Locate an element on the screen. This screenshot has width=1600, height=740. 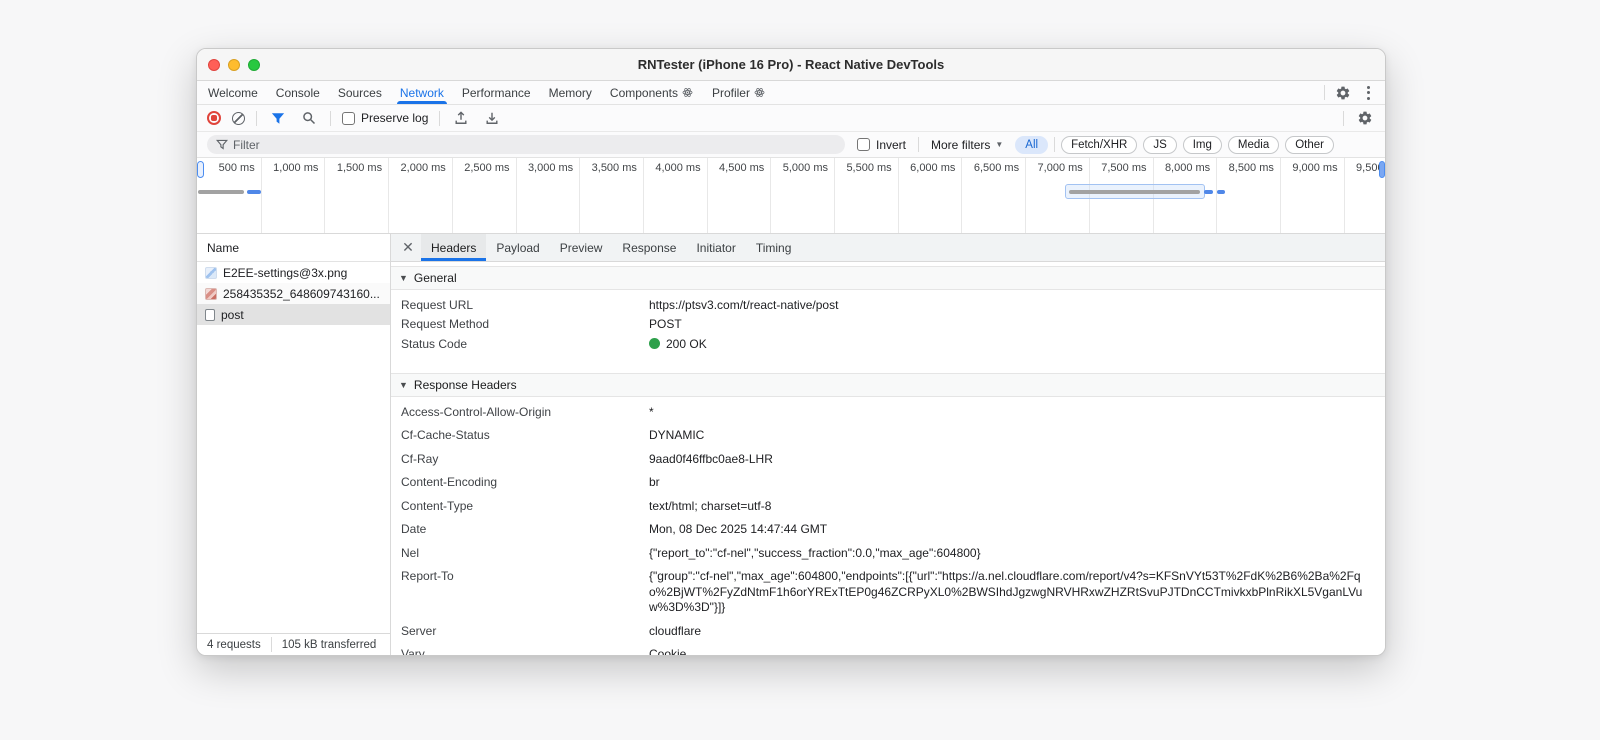
requests-count: 4 requests is located at coordinates (234, 644).